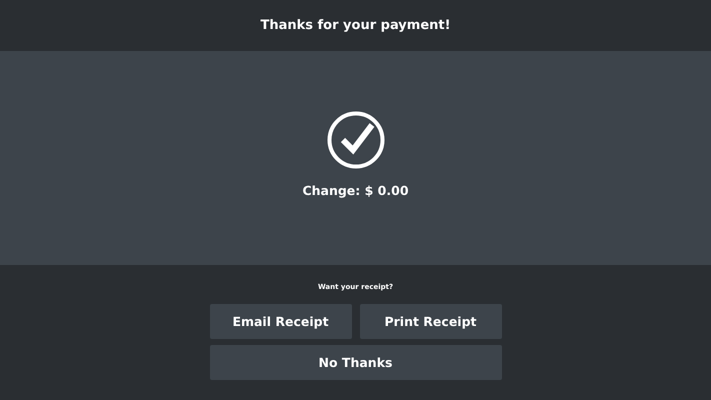  I want to click on header-title: Thanks for your payment!, so click(355, 25).